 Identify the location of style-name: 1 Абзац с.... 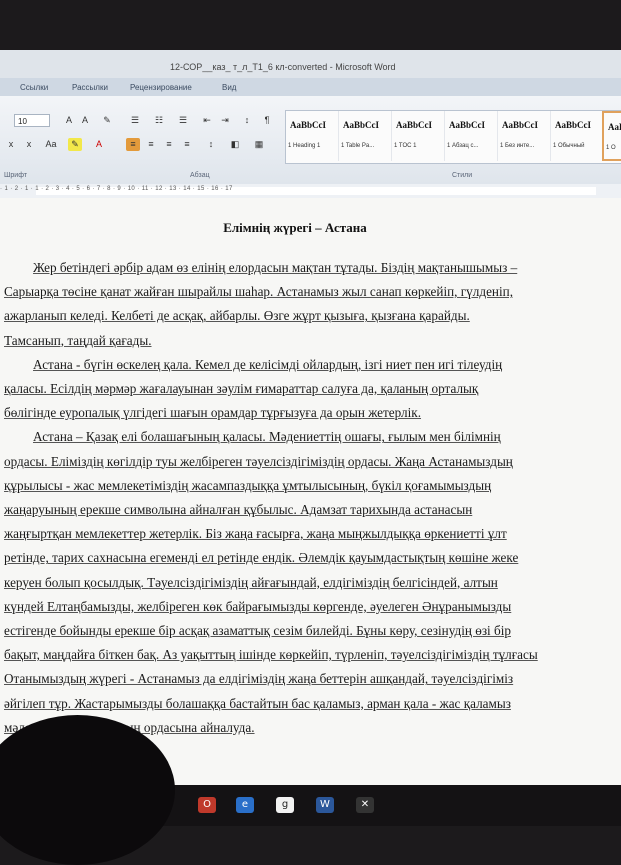
(463, 146).